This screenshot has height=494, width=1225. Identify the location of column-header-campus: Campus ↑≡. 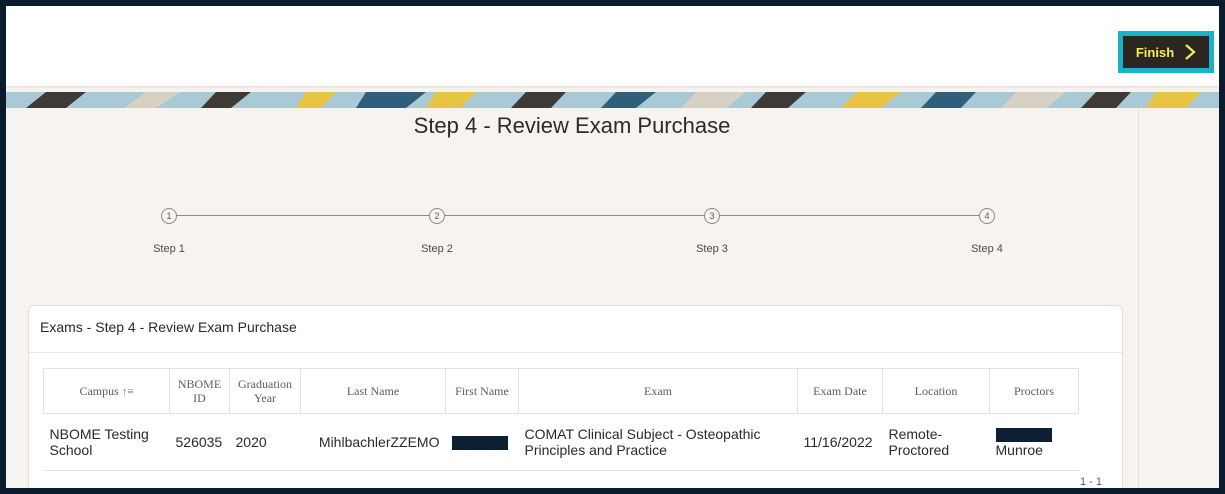
(106, 391).